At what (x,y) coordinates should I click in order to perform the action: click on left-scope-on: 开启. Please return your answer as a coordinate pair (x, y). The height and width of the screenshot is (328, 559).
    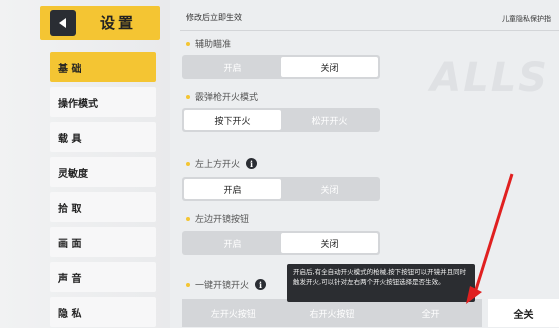
    Looking at the image, I should click on (232, 243).